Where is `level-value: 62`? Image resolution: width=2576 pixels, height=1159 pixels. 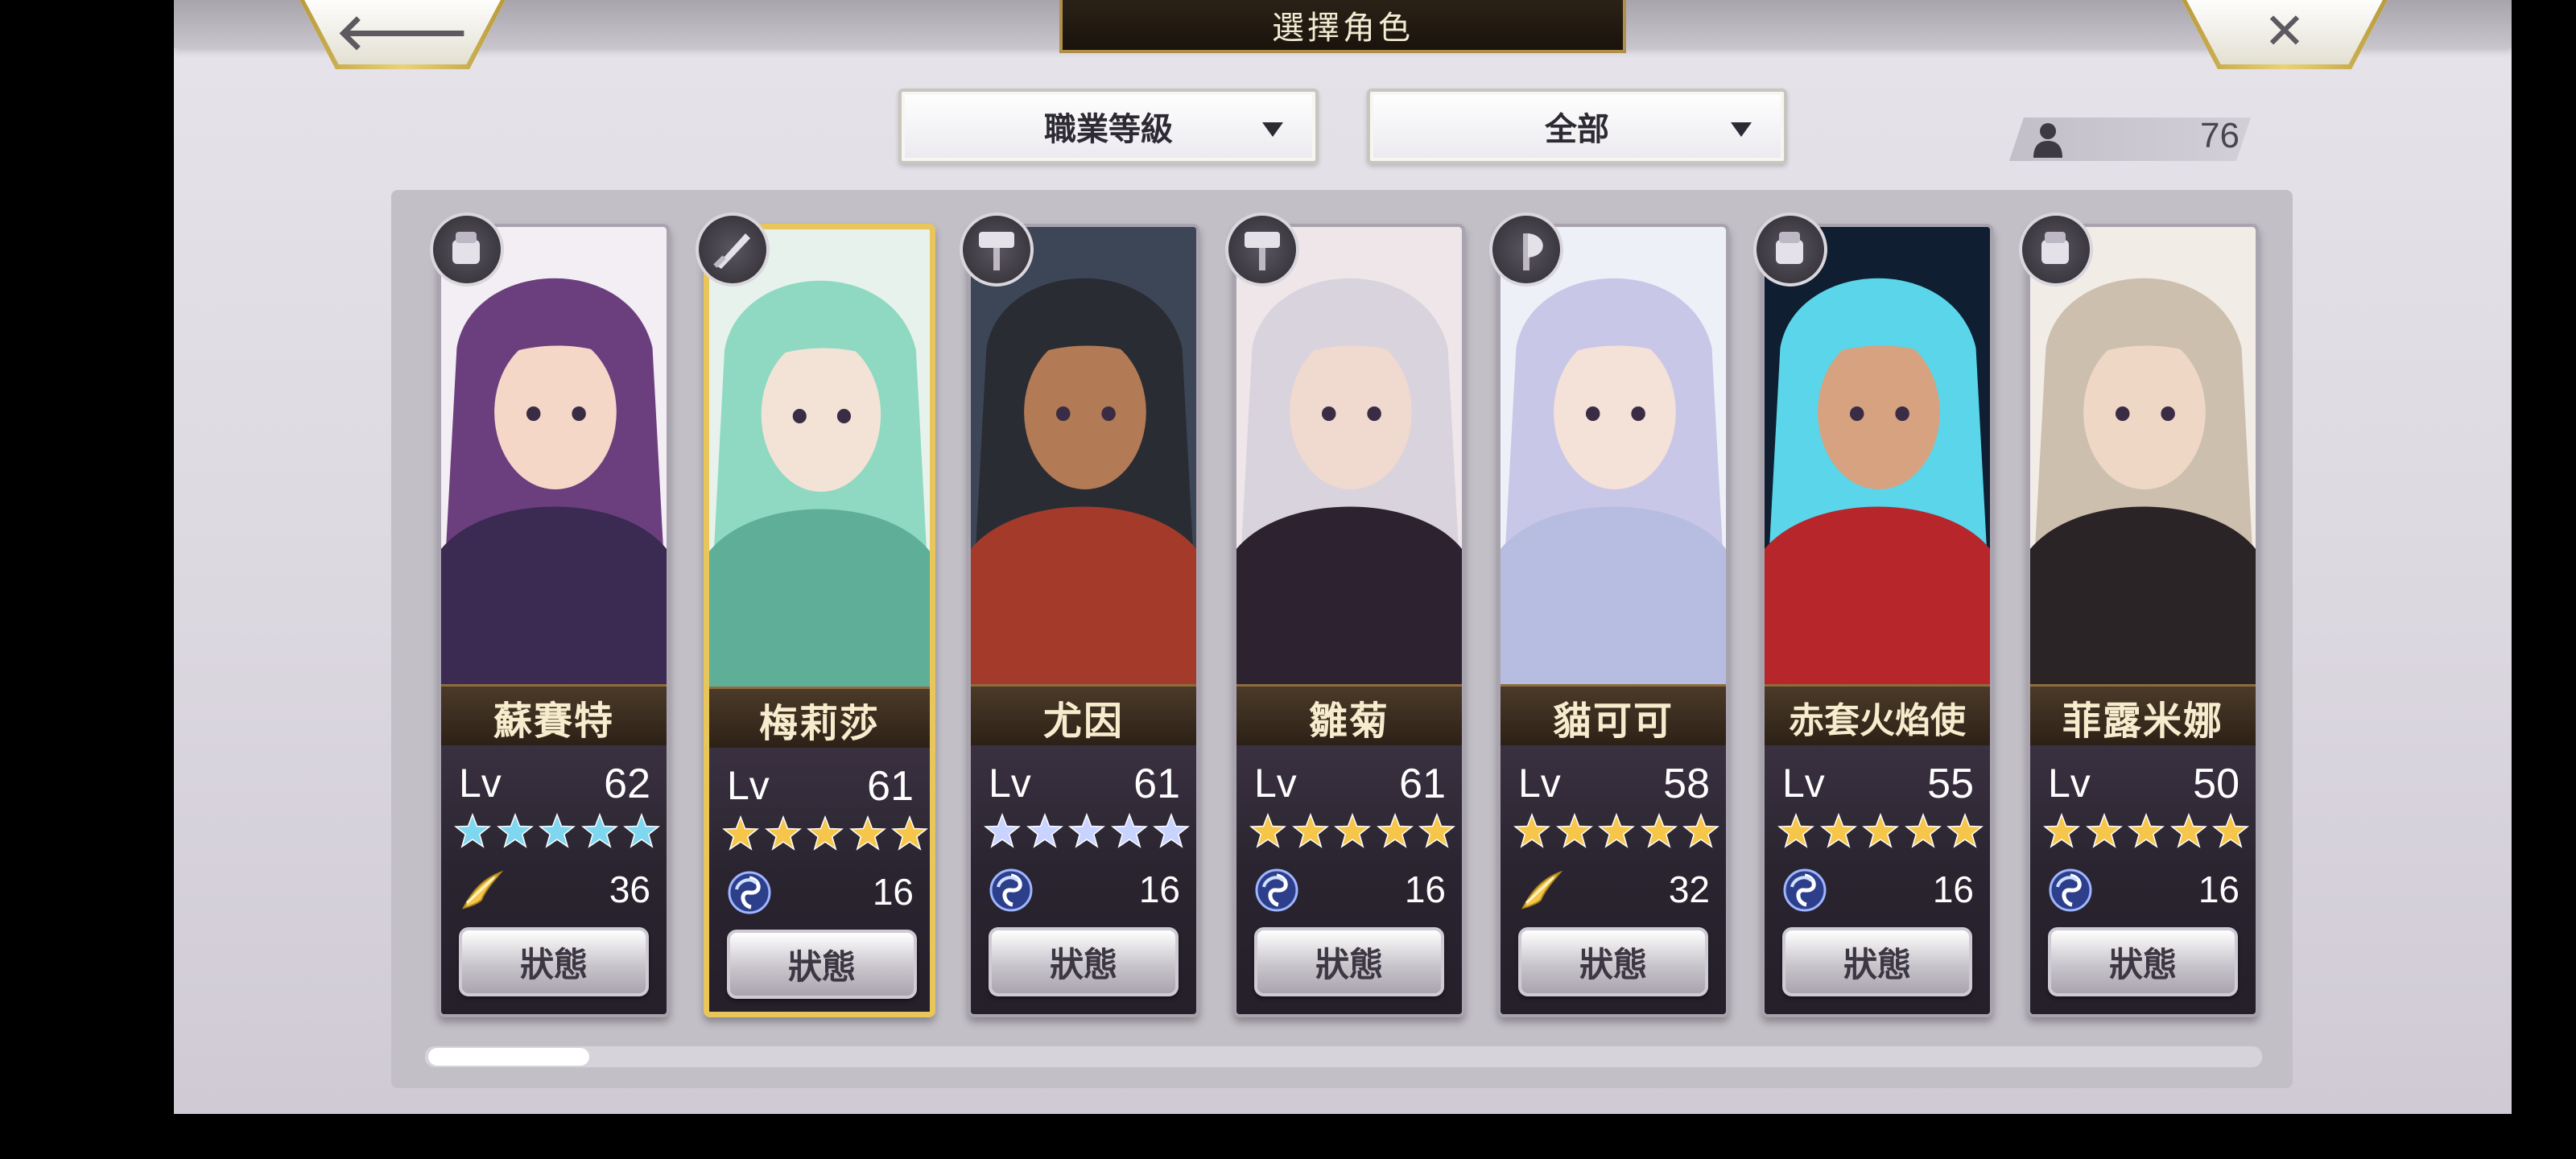 level-value: 62 is located at coordinates (627, 784).